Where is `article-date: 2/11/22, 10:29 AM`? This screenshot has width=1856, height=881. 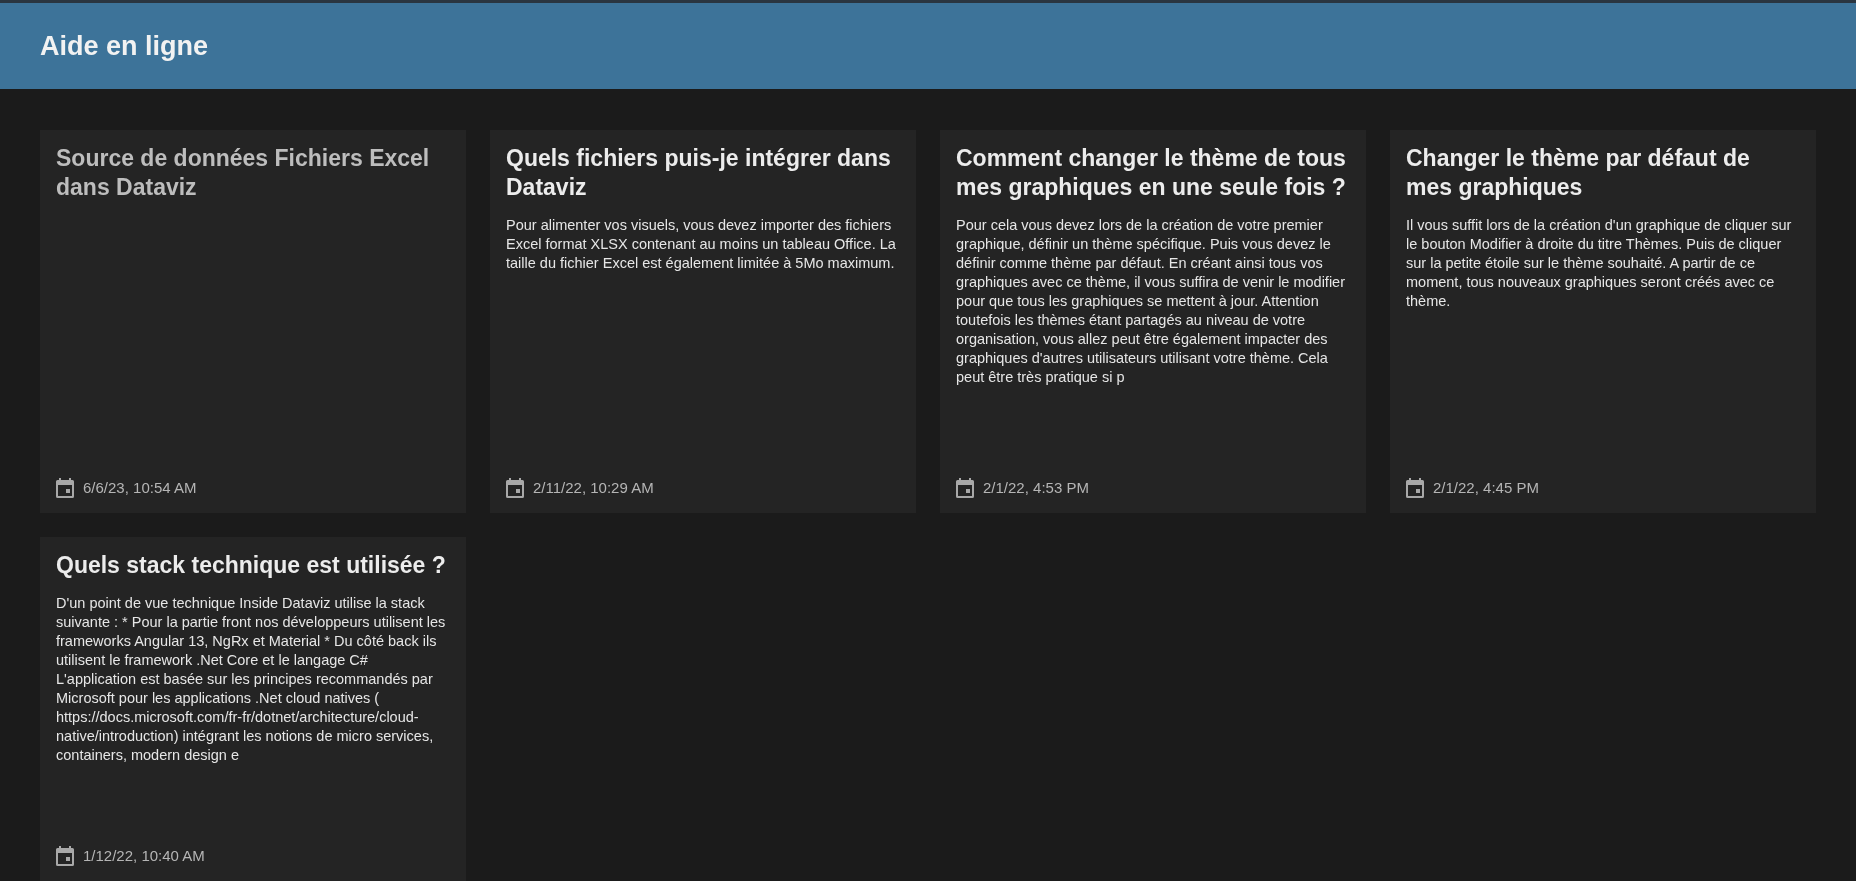
article-date: 2/11/22, 10:29 AM is located at coordinates (593, 487).